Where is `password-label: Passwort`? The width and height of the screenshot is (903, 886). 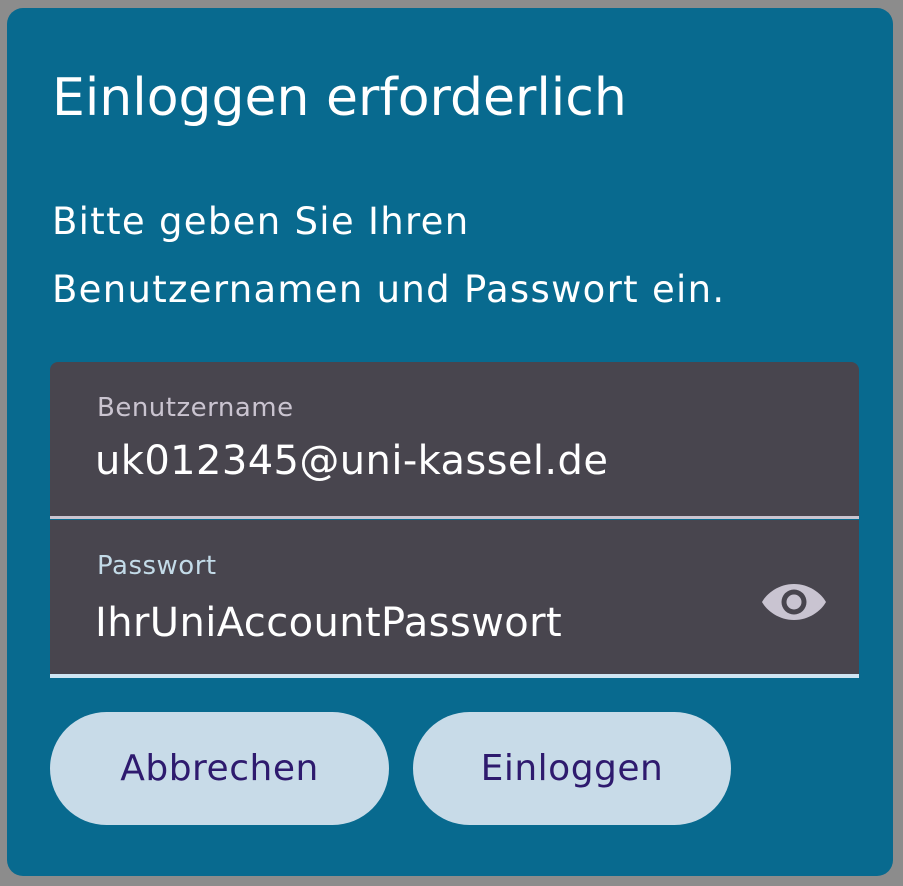 password-label: Passwort is located at coordinates (157, 566).